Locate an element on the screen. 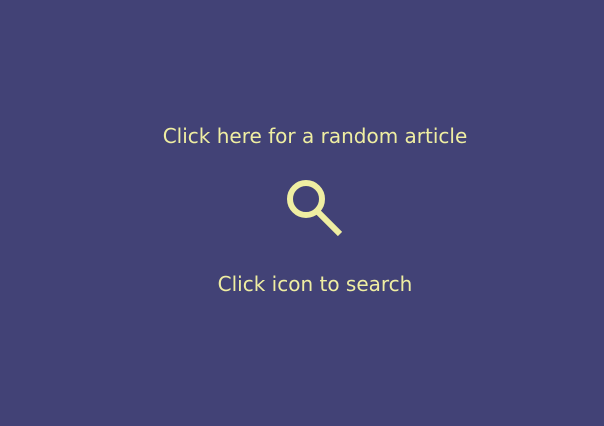 This screenshot has height=426, width=604. search-icon-graphic is located at coordinates (315, 208).